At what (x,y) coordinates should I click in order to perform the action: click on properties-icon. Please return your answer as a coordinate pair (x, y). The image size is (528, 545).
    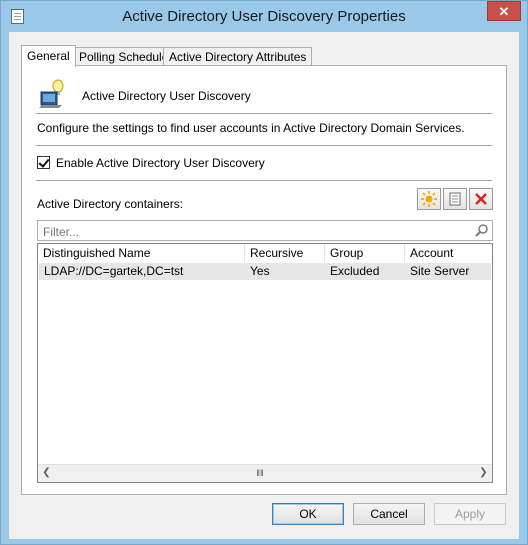
    Looking at the image, I should click on (455, 199).